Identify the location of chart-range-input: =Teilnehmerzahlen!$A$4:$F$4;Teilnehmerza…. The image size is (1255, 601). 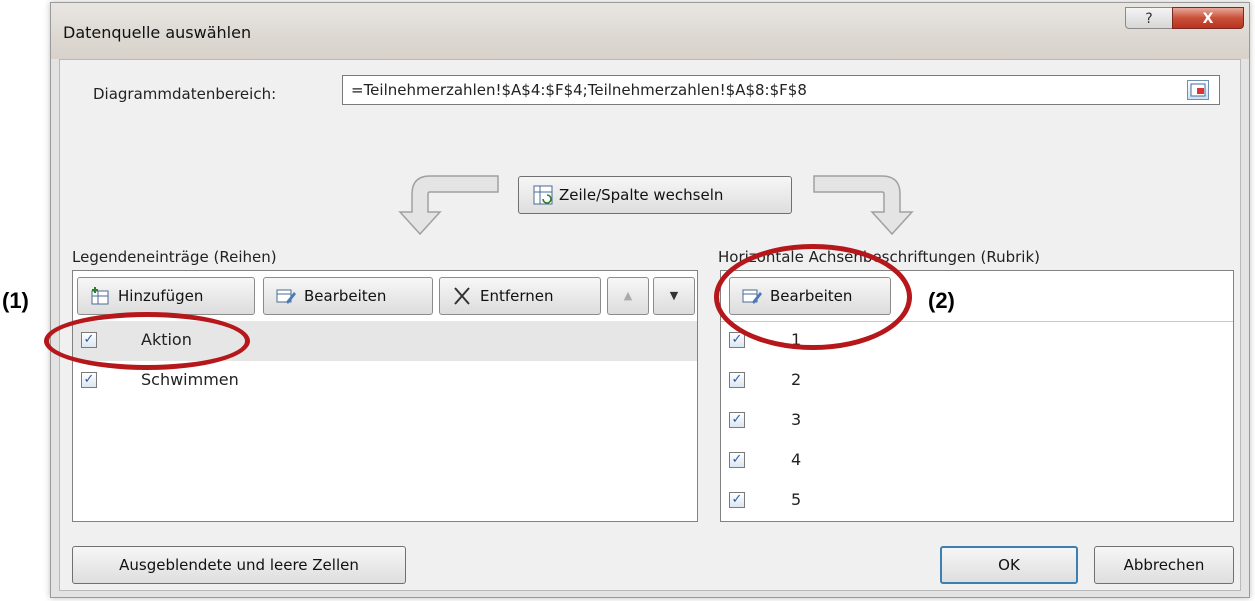
(781, 90).